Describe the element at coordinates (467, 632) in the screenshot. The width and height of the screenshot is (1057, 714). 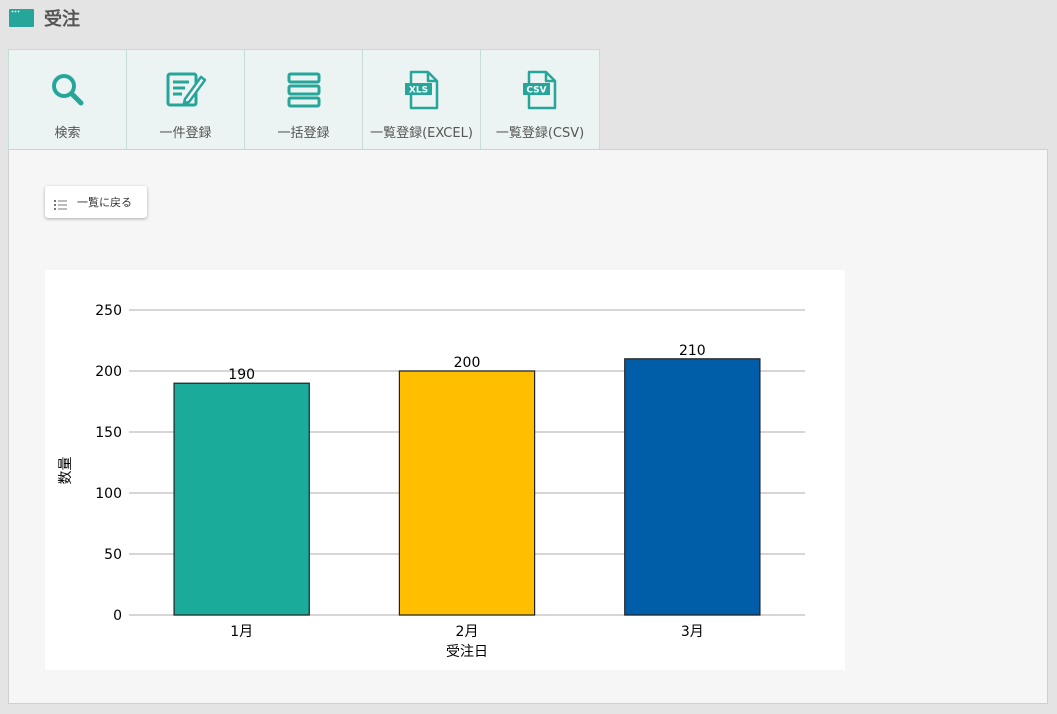
I see `x-tick-label: 2月` at that location.